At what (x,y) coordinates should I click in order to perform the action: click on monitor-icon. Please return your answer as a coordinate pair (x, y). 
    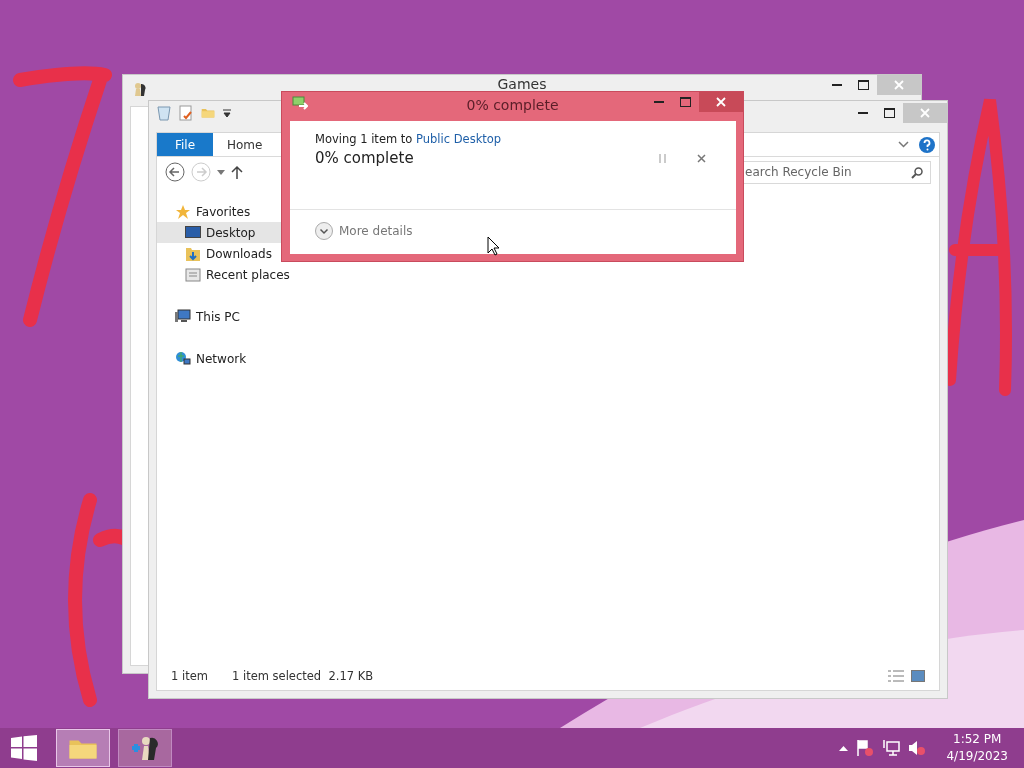
    Looking at the image, I should click on (193, 232).